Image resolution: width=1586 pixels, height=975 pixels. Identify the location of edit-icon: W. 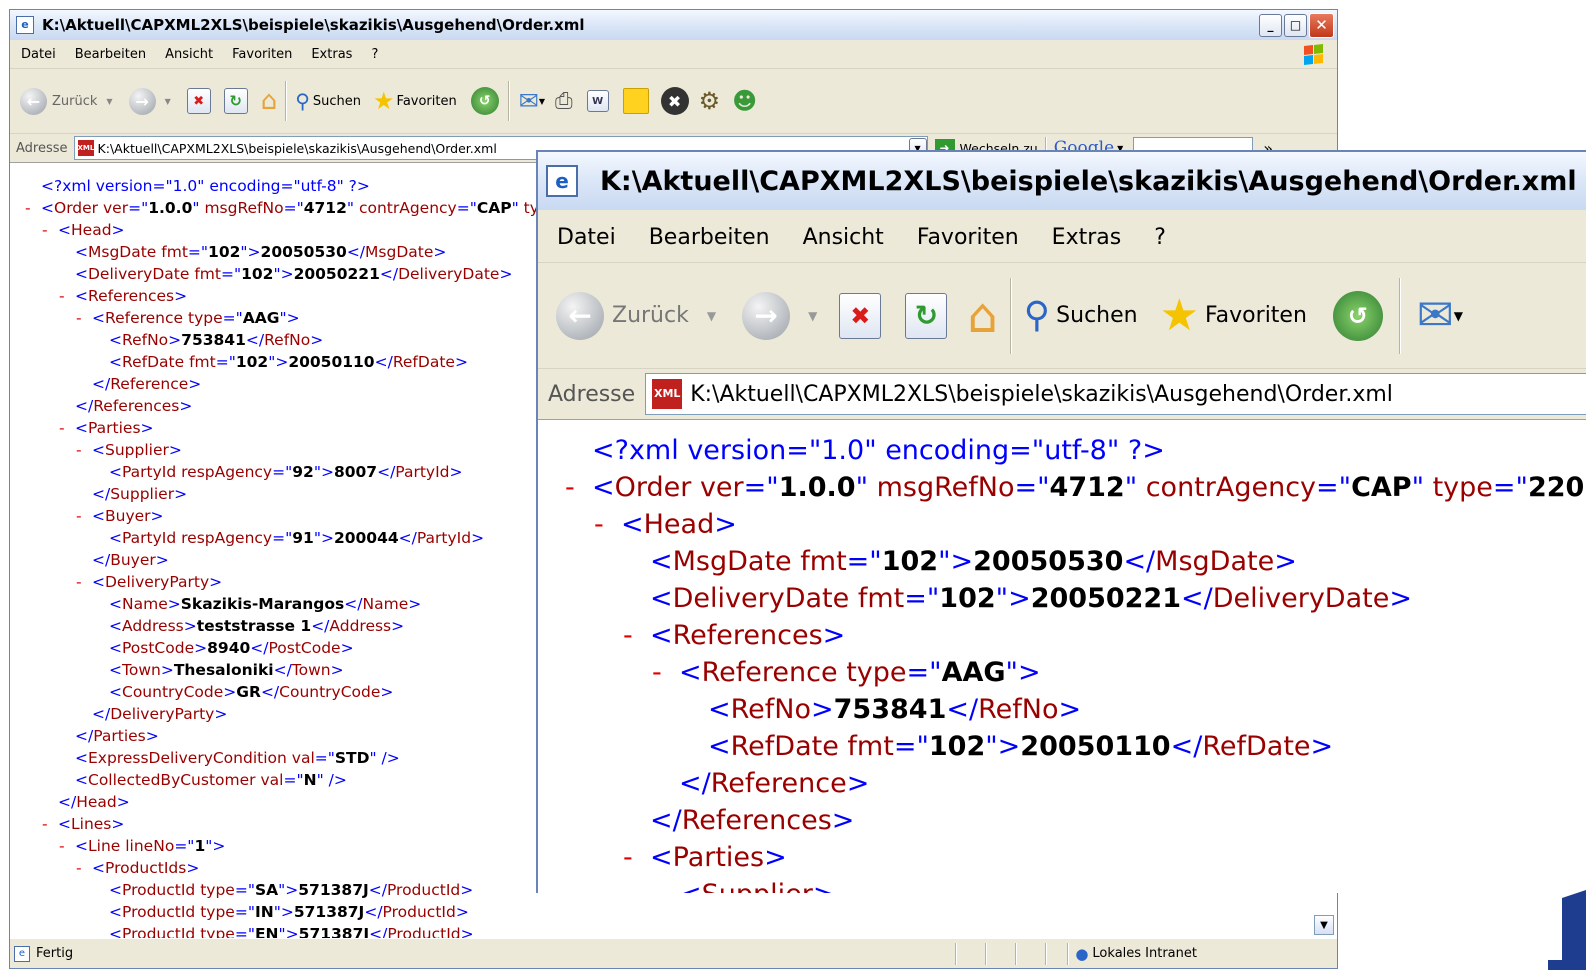
(597, 101).